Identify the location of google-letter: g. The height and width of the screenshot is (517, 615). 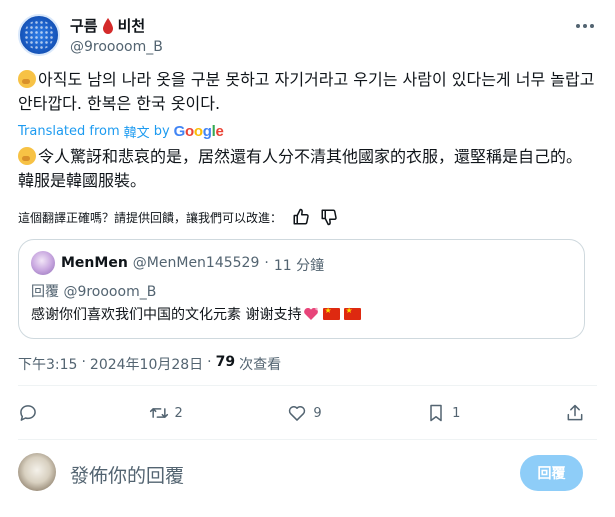
(207, 131).